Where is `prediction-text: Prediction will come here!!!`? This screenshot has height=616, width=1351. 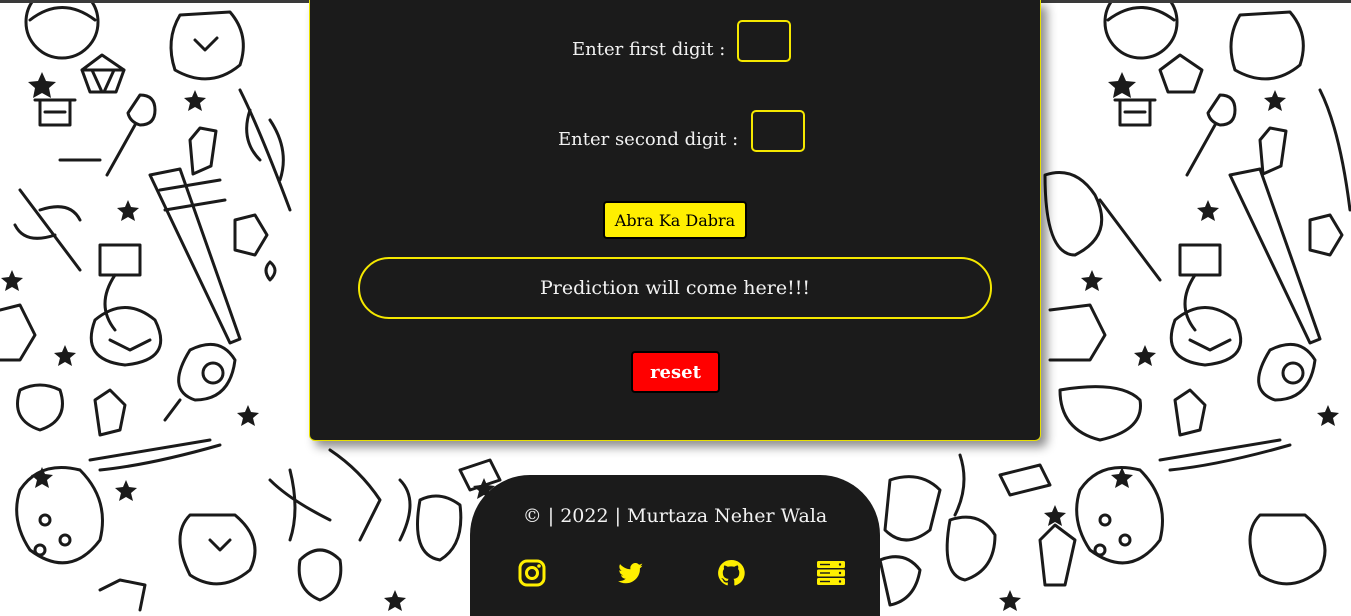 prediction-text: Prediction will come here!!! is located at coordinates (675, 288).